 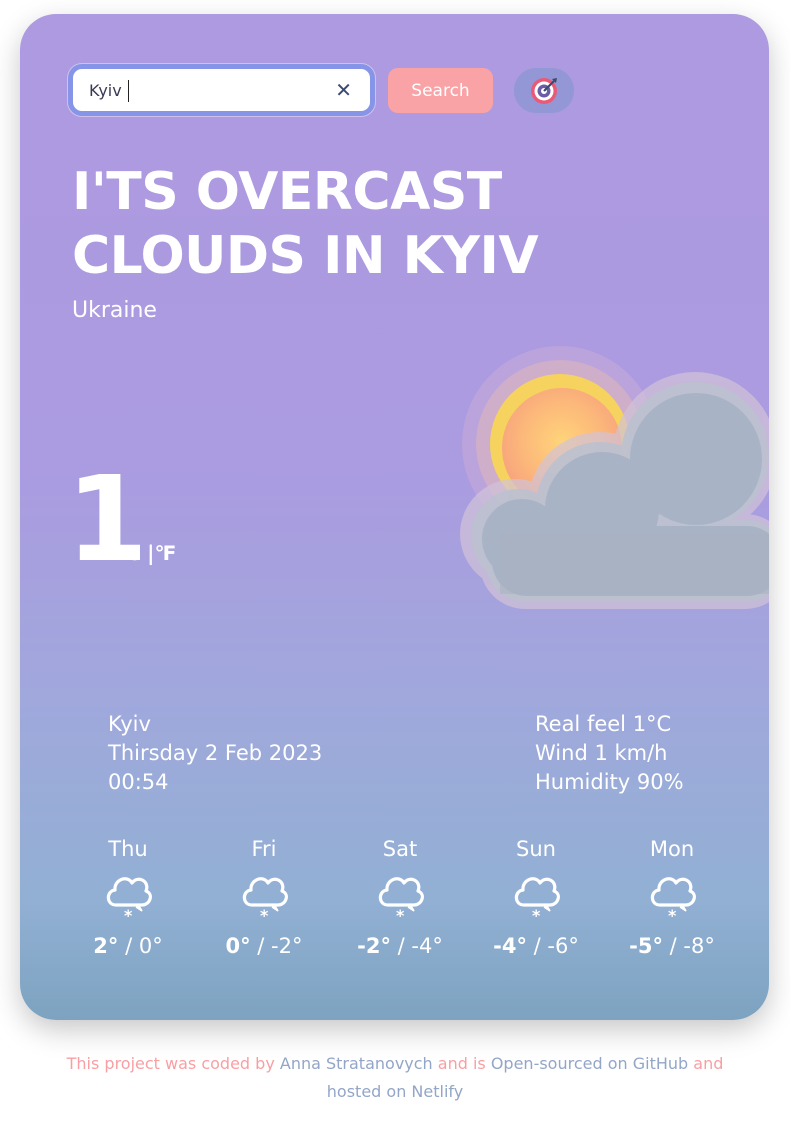 What do you see at coordinates (706, 1063) in the screenshot?
I see `footer-text: and` at bounding box center [706, 1063].